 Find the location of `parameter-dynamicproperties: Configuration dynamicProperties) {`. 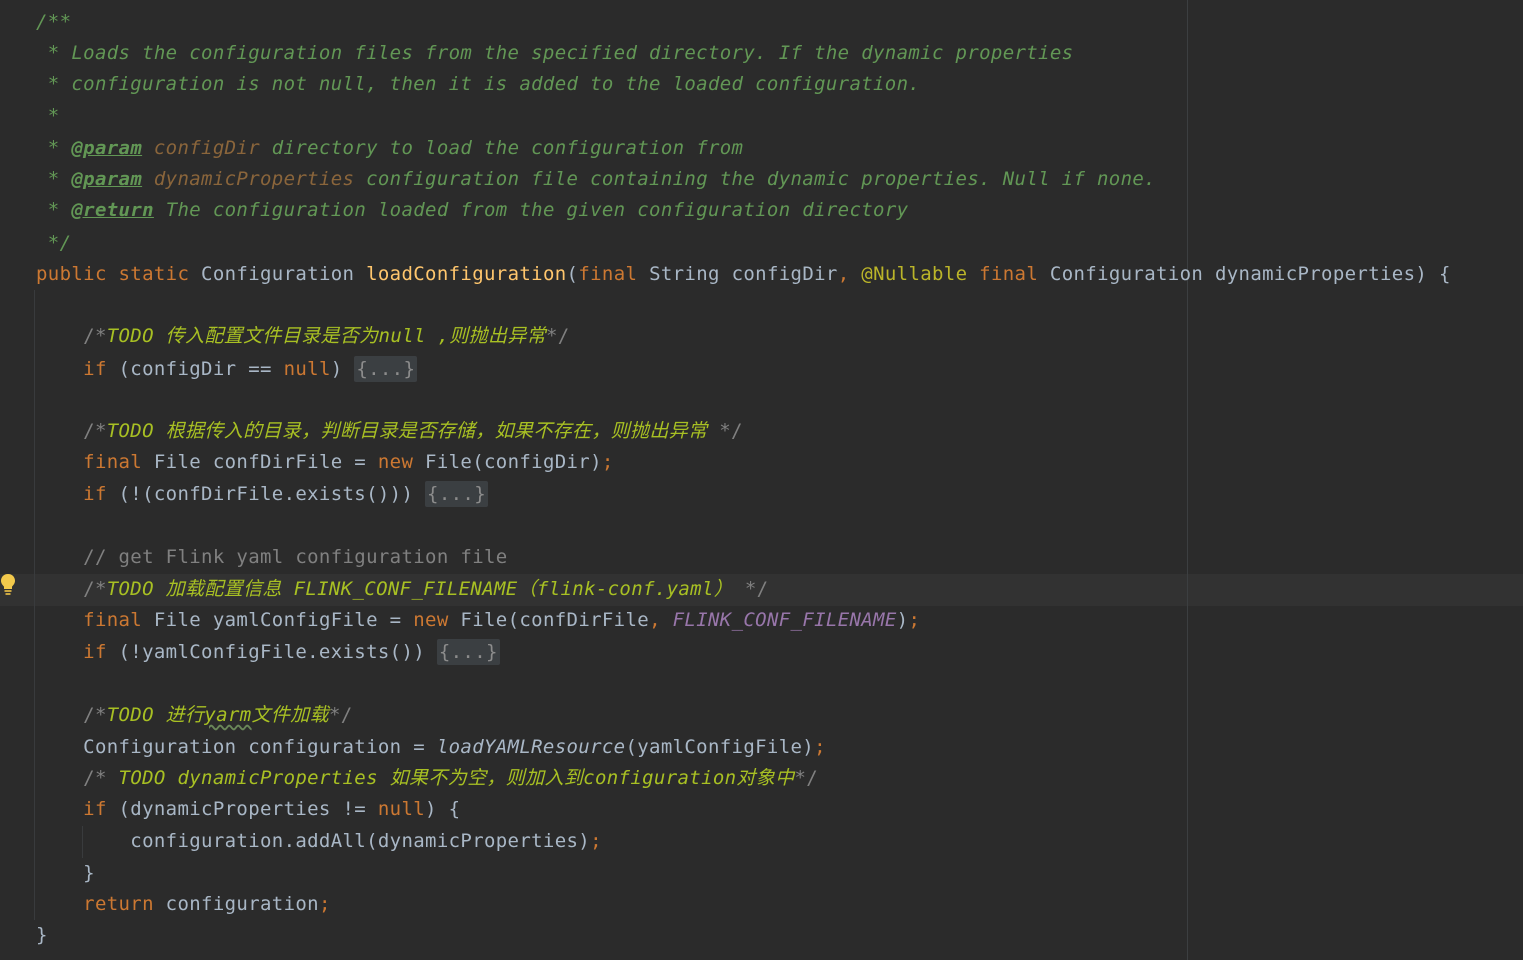

parameter-dynamicproperties: Configuration dynamicProperties) { is located at coordinates (1244, 274).